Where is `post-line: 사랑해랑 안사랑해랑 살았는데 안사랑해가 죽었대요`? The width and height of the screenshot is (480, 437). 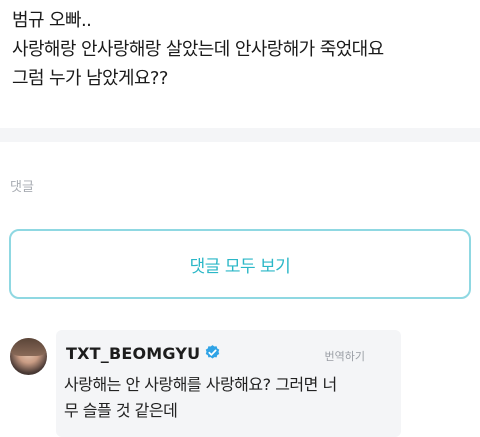 post-line: 사랑해랑 안사랑해랑 살았는데 안사랑해가 죽었대요 is located at coordinates (198, 49).